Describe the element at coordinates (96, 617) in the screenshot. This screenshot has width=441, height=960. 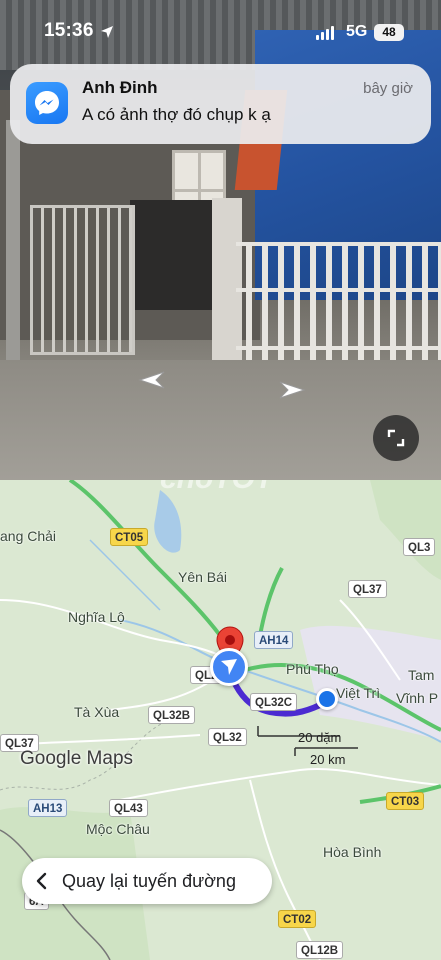
I see `place-nghia-lo: Nghĩa Lộ` at that location.